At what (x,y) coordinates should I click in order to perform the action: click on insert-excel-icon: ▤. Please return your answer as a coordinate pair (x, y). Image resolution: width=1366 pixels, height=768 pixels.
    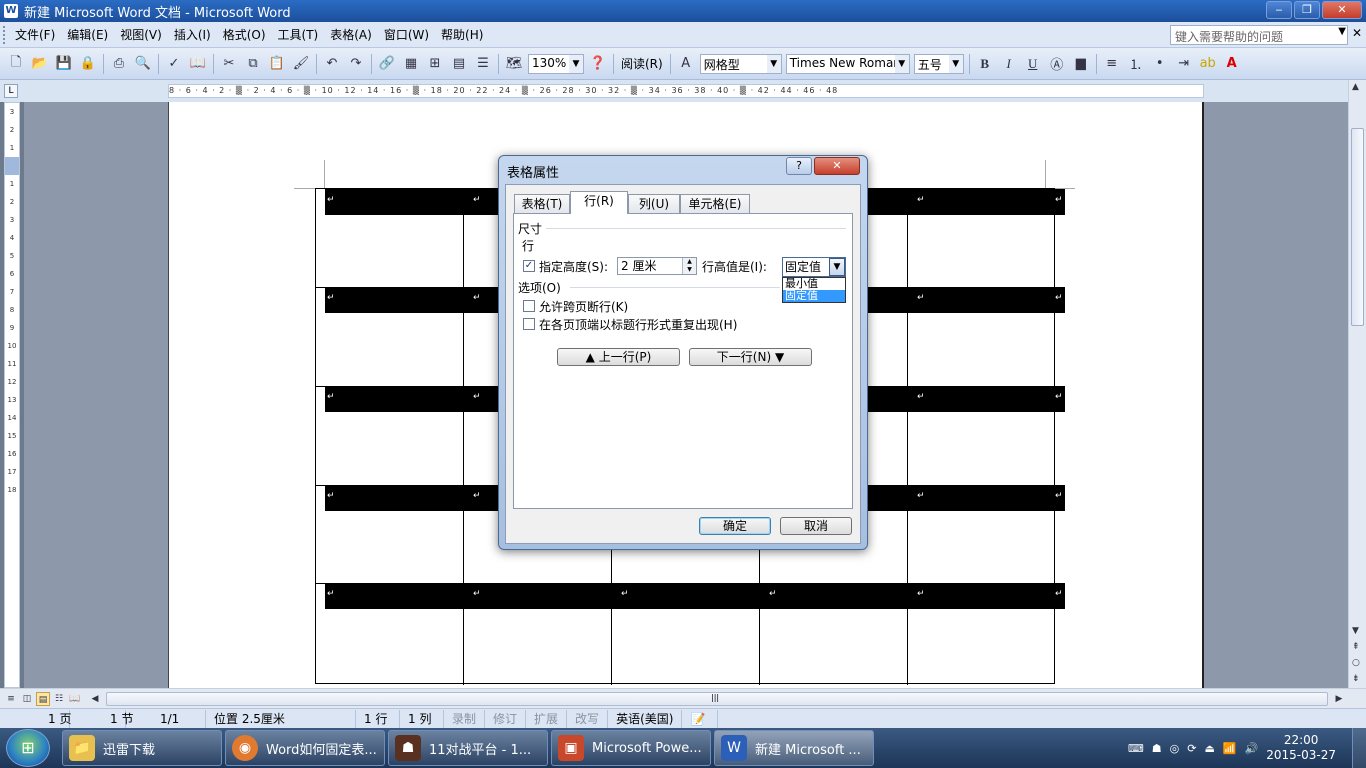
    Looking at the image, I should click on (459, 64).